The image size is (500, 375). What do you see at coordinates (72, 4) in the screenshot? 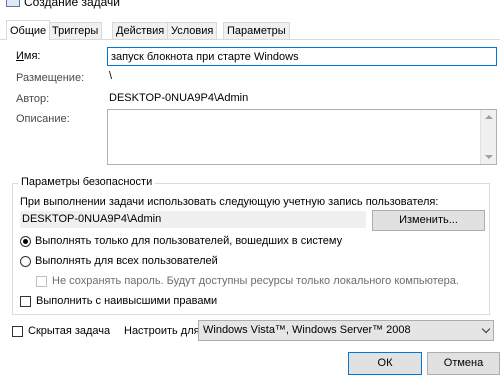
I see `window-title: Создание задачи` at bounding box center [72, 4].